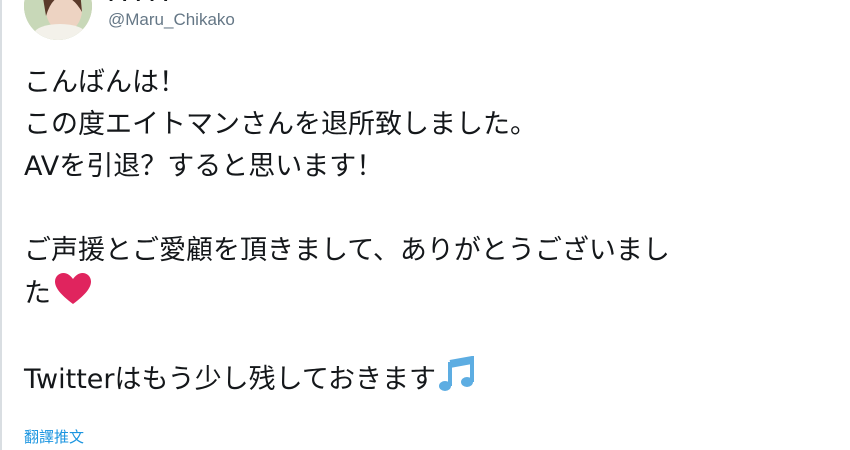 The height and width of the screenshot is (450, 850). I want to click on heart-icon, so click(73, 295).